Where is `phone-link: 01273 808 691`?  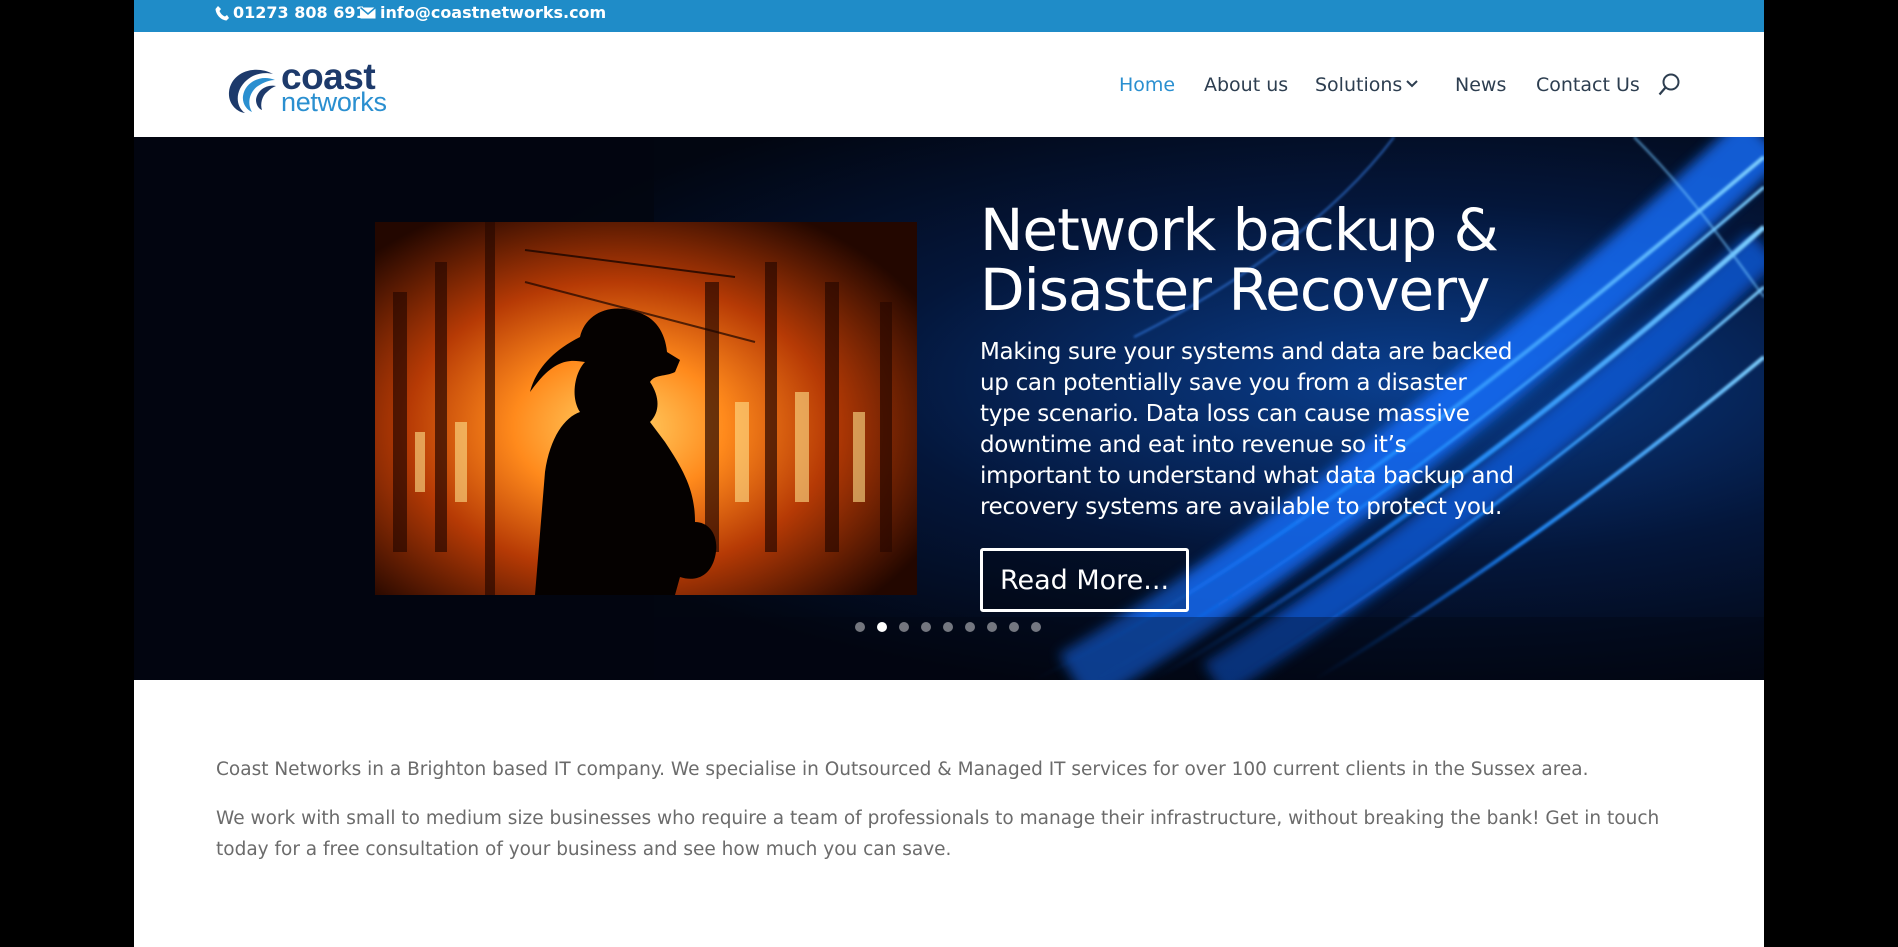
phone-link: 01273 808 691 is located at coordinates (291, 12).